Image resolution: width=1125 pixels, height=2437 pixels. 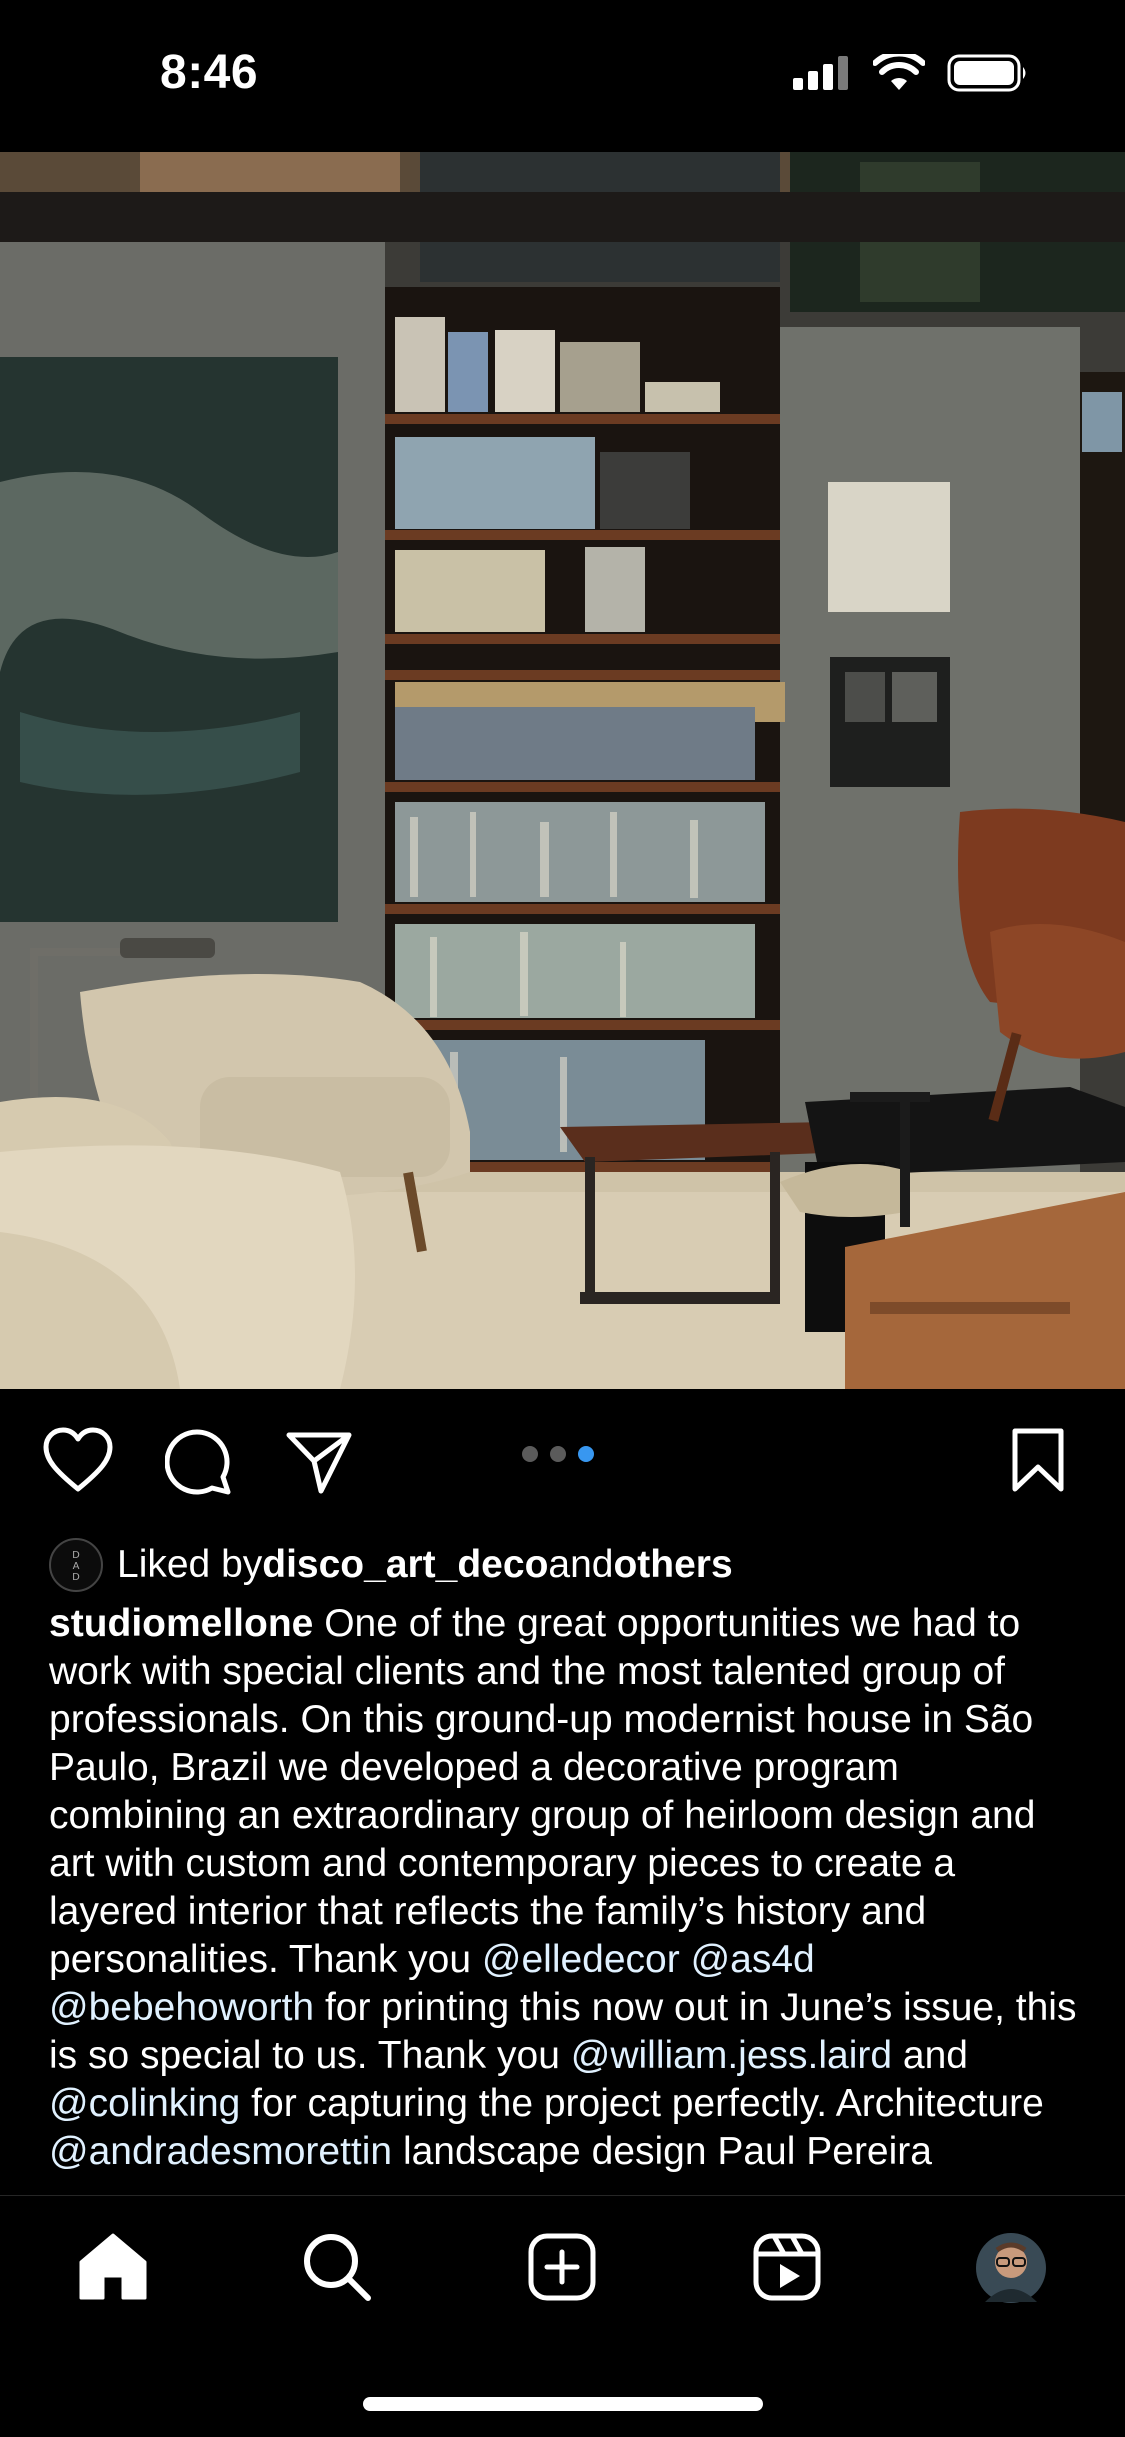 What do you see at coordinates (899, 72) in the screenshot?
I see `wifi-icon` at bounding box center [899, 72].